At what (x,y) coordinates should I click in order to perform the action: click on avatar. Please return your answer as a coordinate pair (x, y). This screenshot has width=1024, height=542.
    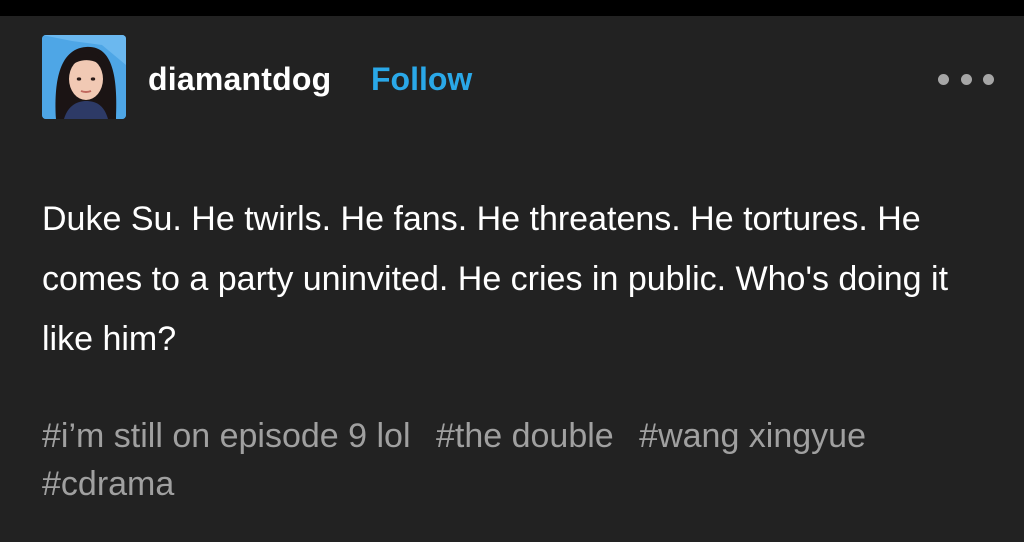
    Looking at the image, I should click on (84, 77).